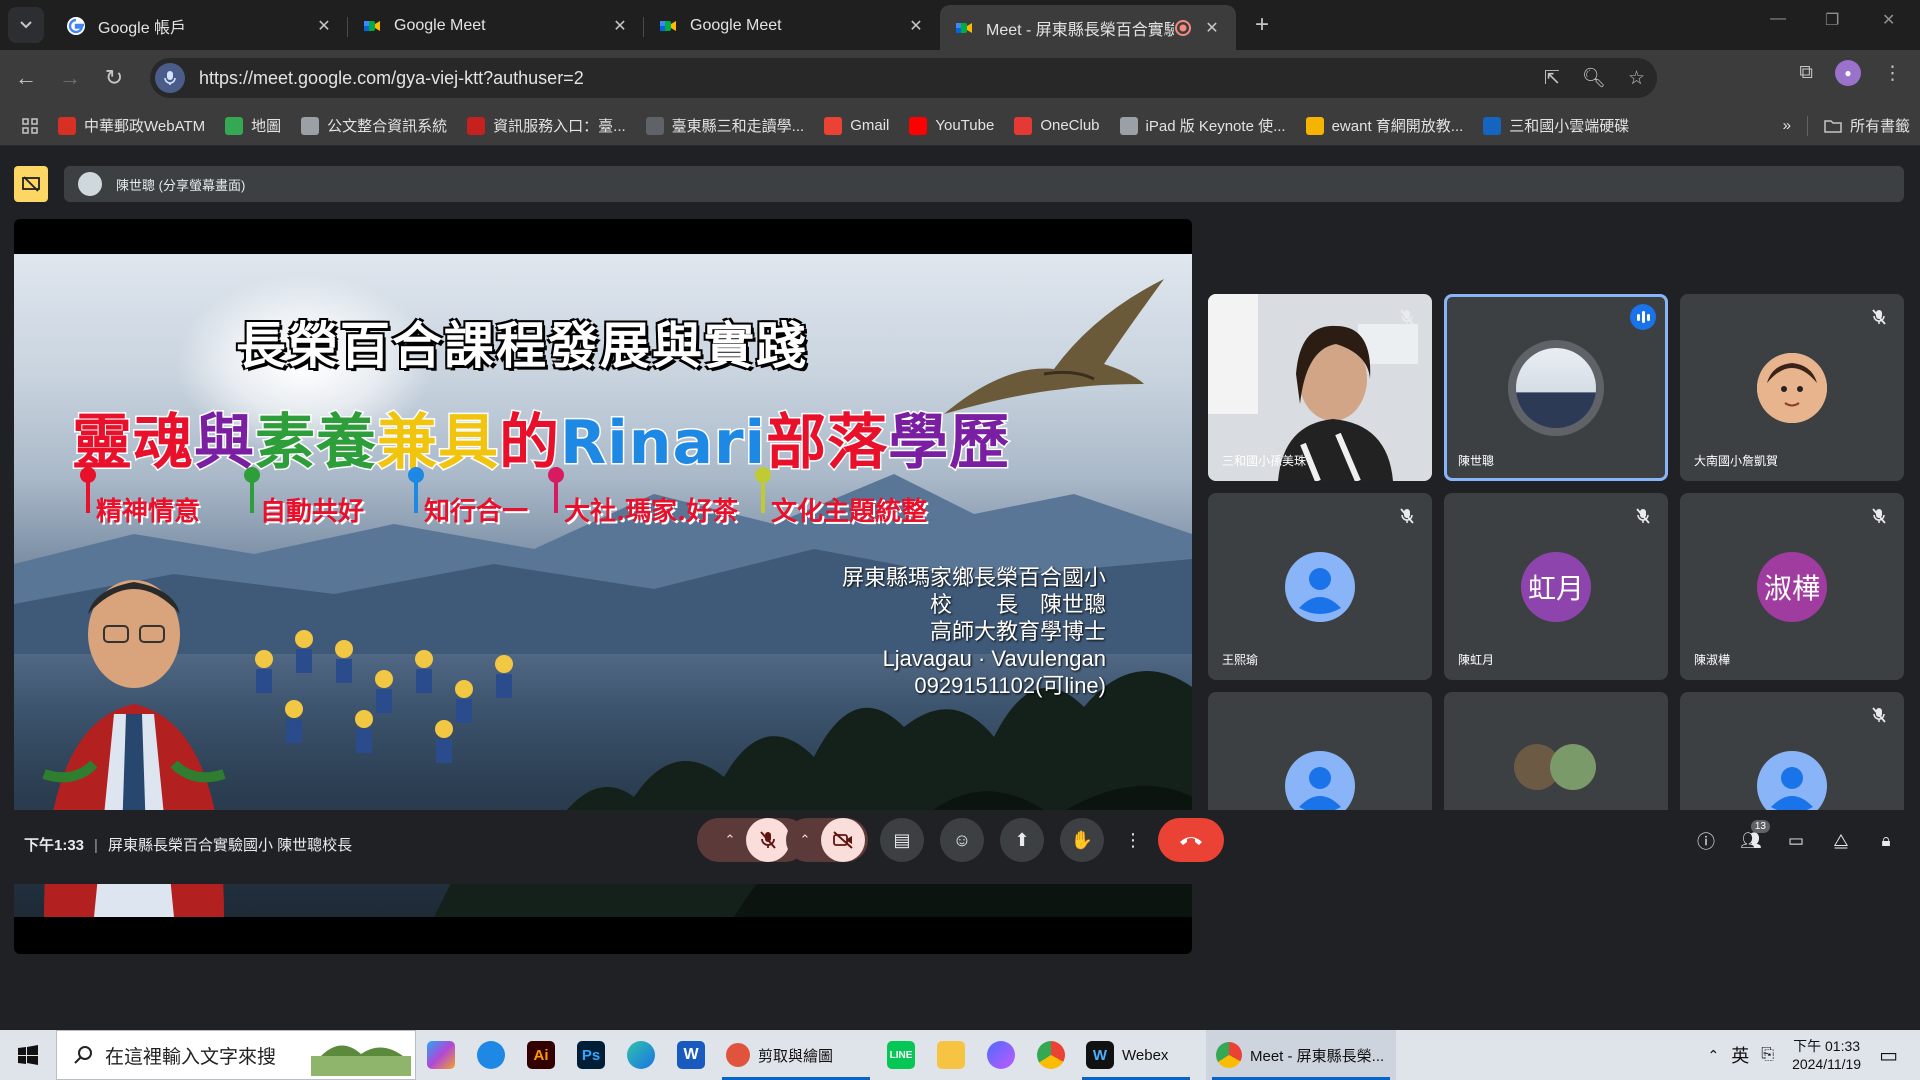  I want to click on browser-tab-meet-1: Google Meet ✕, so click(496, 26).